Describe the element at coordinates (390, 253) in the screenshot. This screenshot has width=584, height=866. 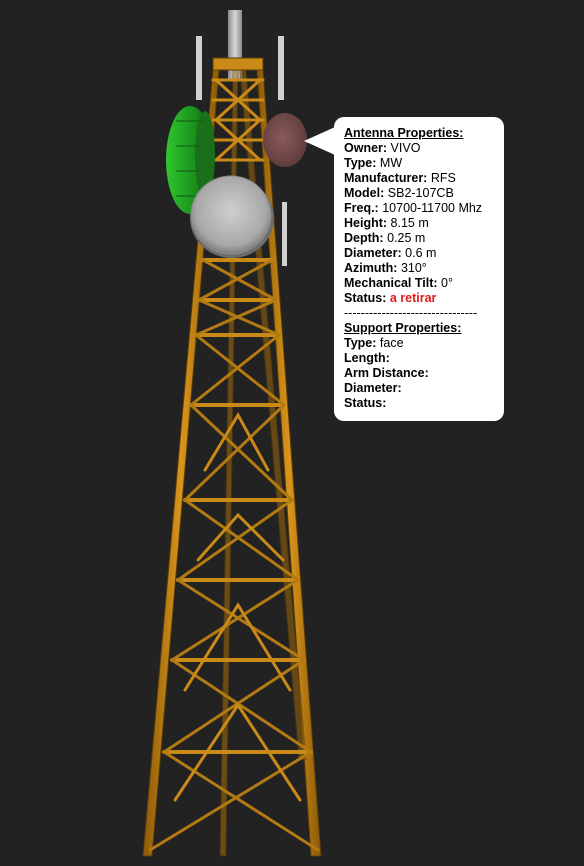
I see `diameter-row: Diameter: 0.6 m` at that location.